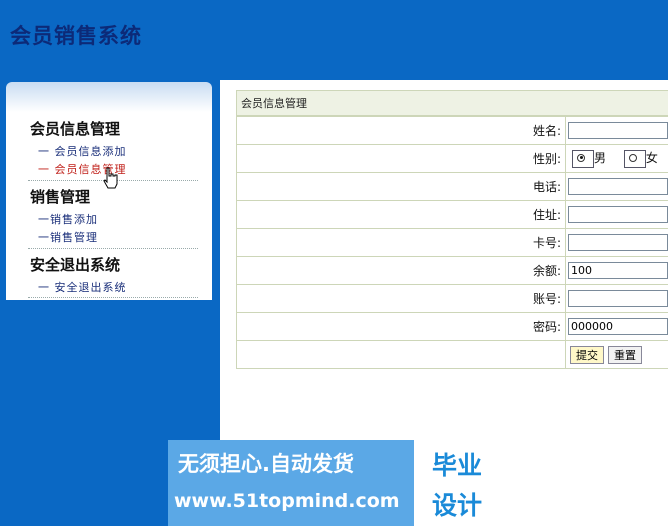  I want to click on phone-label: 电话:, so click(401, 186).